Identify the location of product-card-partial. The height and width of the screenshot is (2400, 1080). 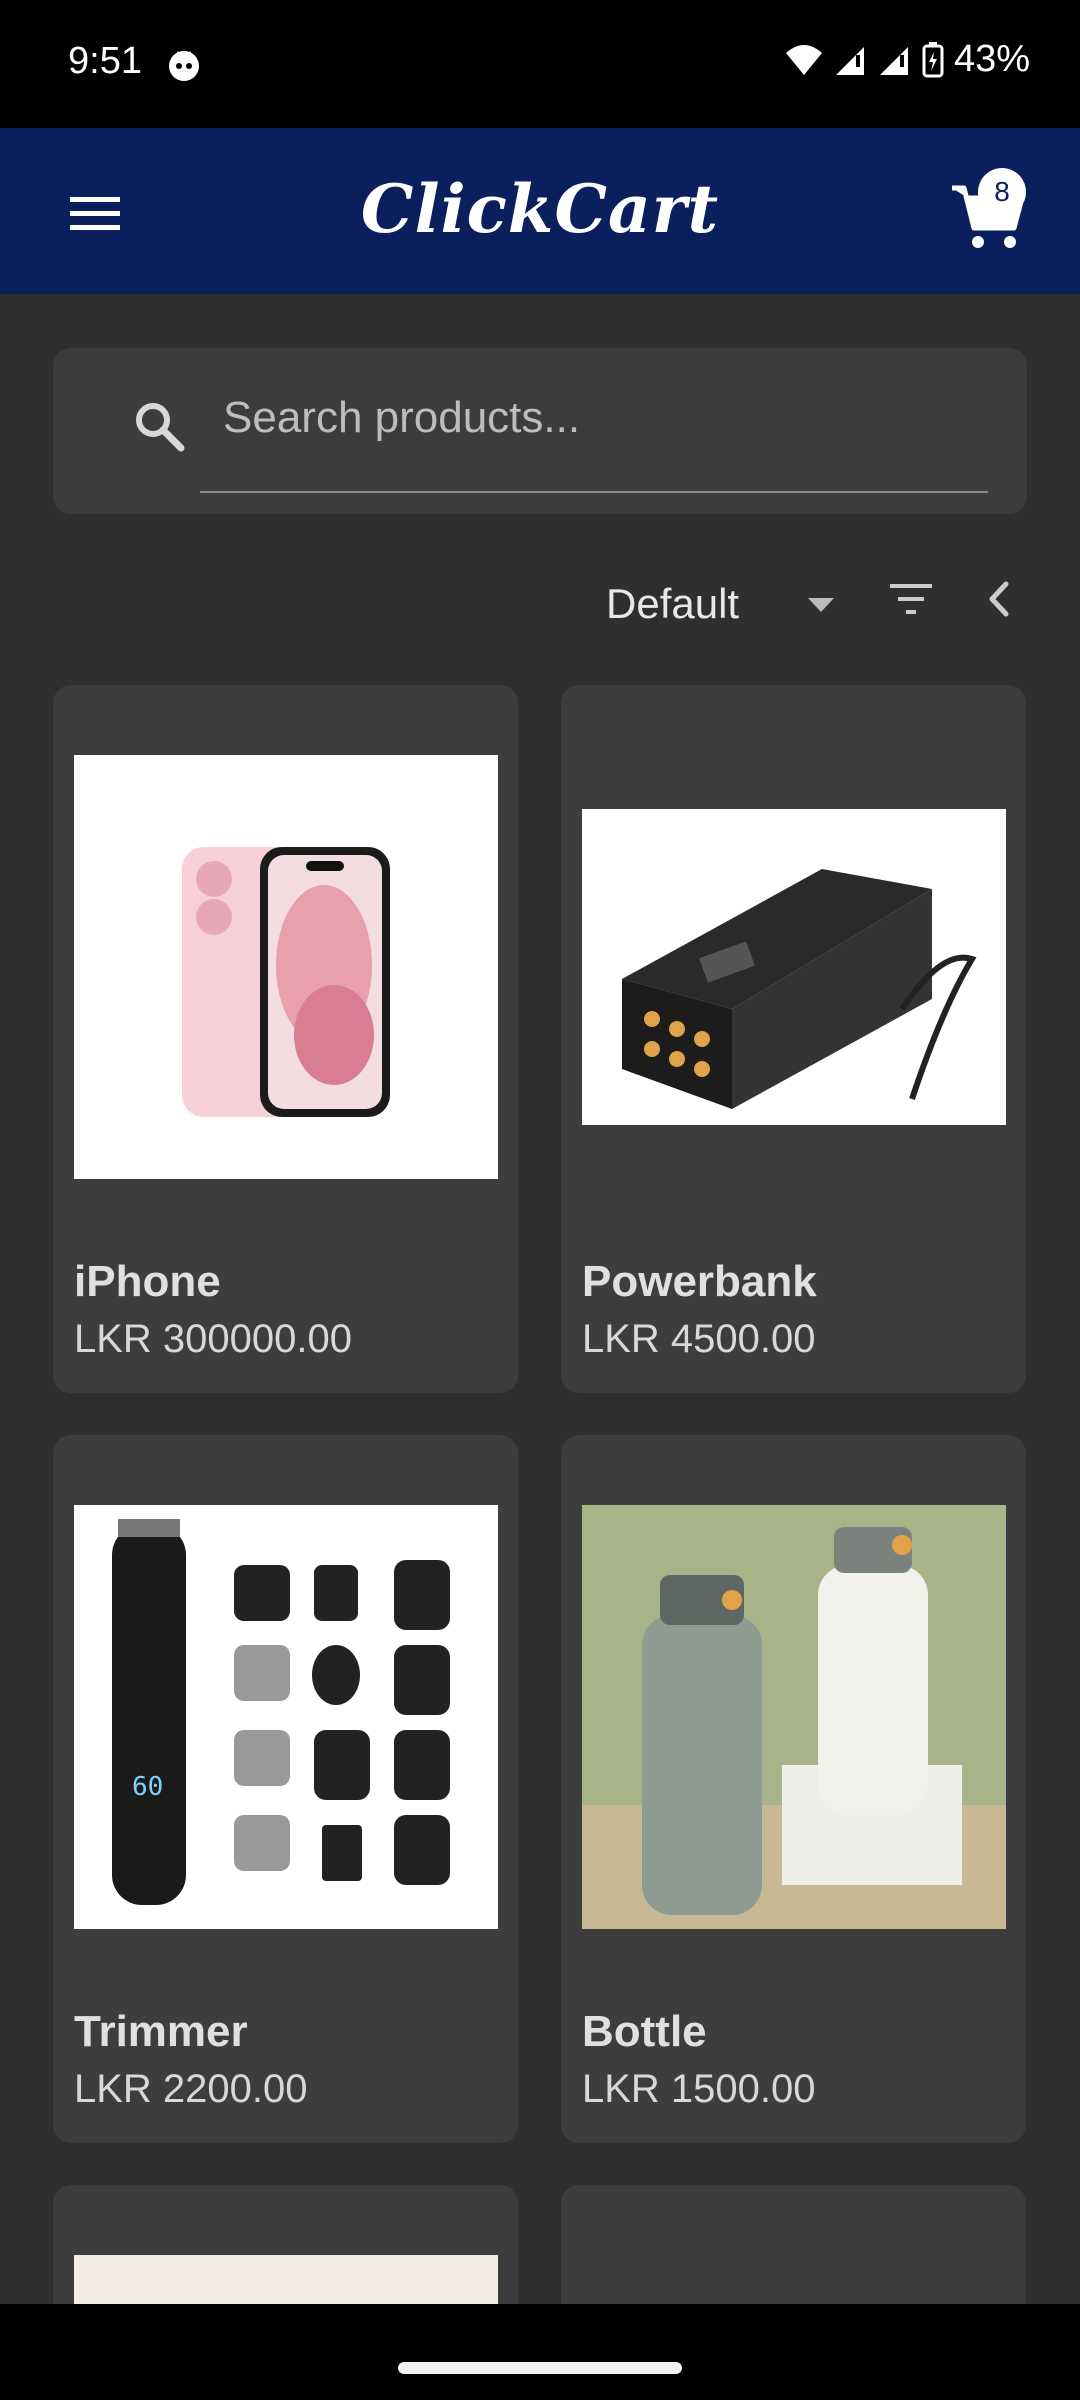
(285, 2244).